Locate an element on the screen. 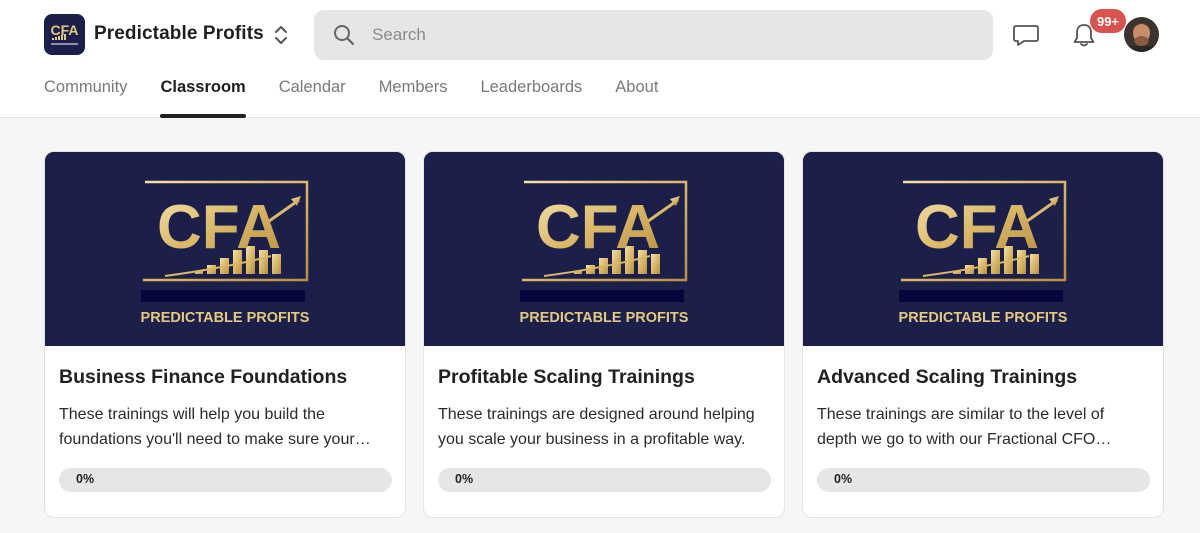 This screenshot has width=1200, height=533. tab-leaderboards: Leaderboards is located at coordinates (531, 92).